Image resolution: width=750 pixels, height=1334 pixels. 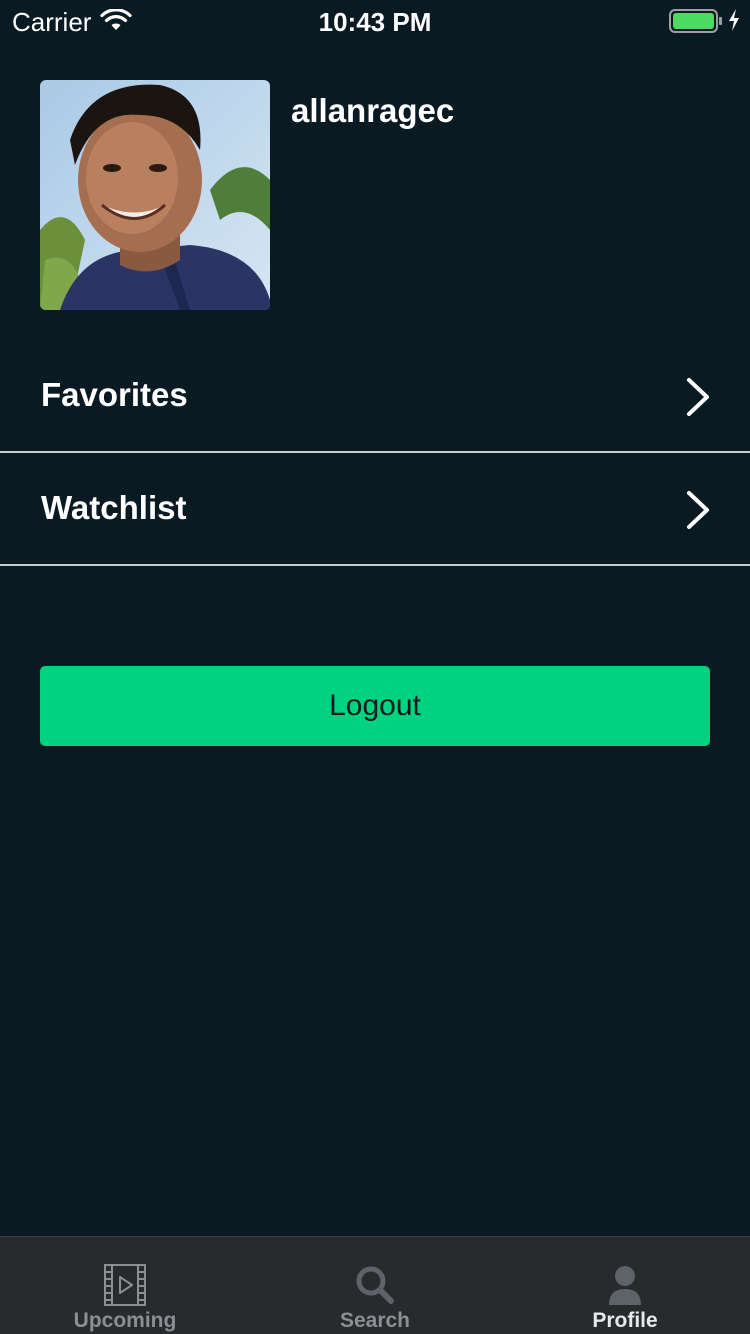 I want to click on tab-upcoming-label: Upcoming, so click(x=125, y=1320).